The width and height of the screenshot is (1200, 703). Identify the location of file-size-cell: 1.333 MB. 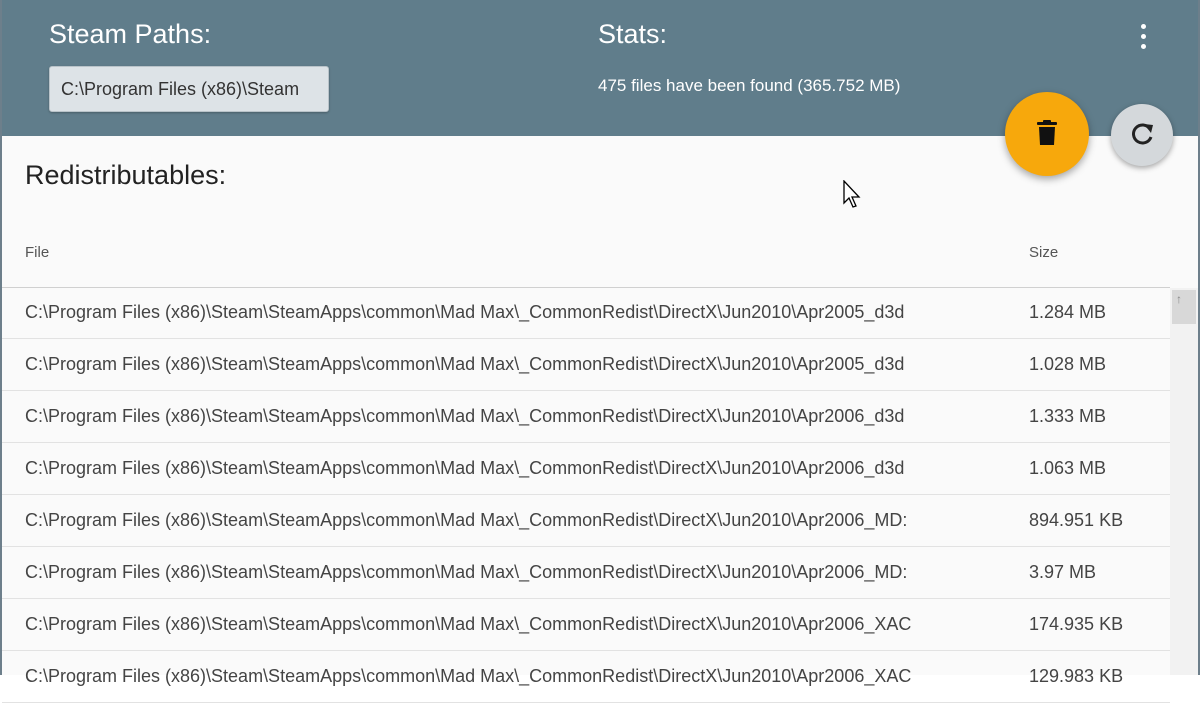
(1068, 416).